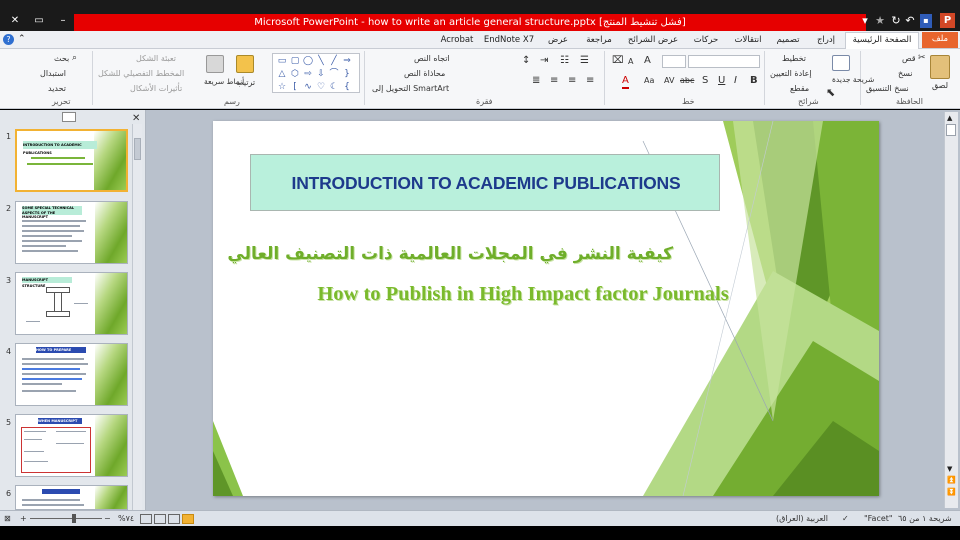  What do you see at coordinates (53, 73) in the screenshot?
I see `replace-button: استبدال` at bounding box center [53, 73].